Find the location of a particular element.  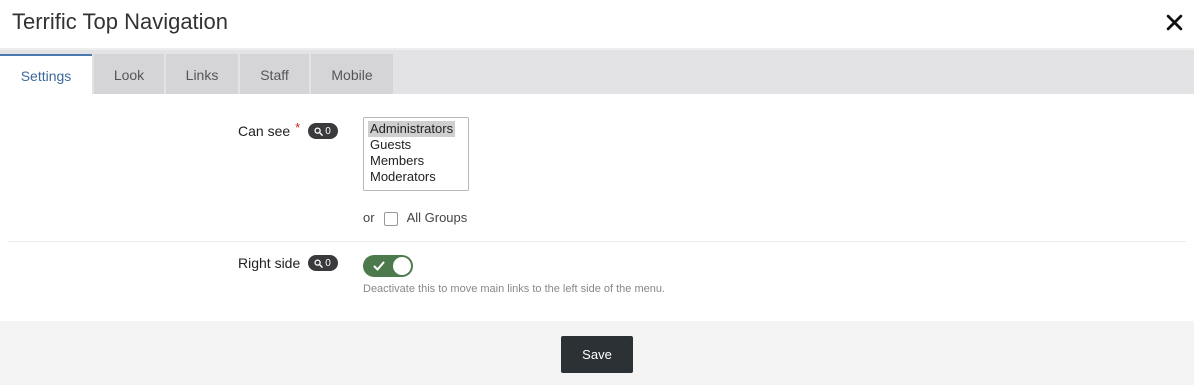

dialog-title: Terrific Top Navigation is located at coordinates (120, 21).